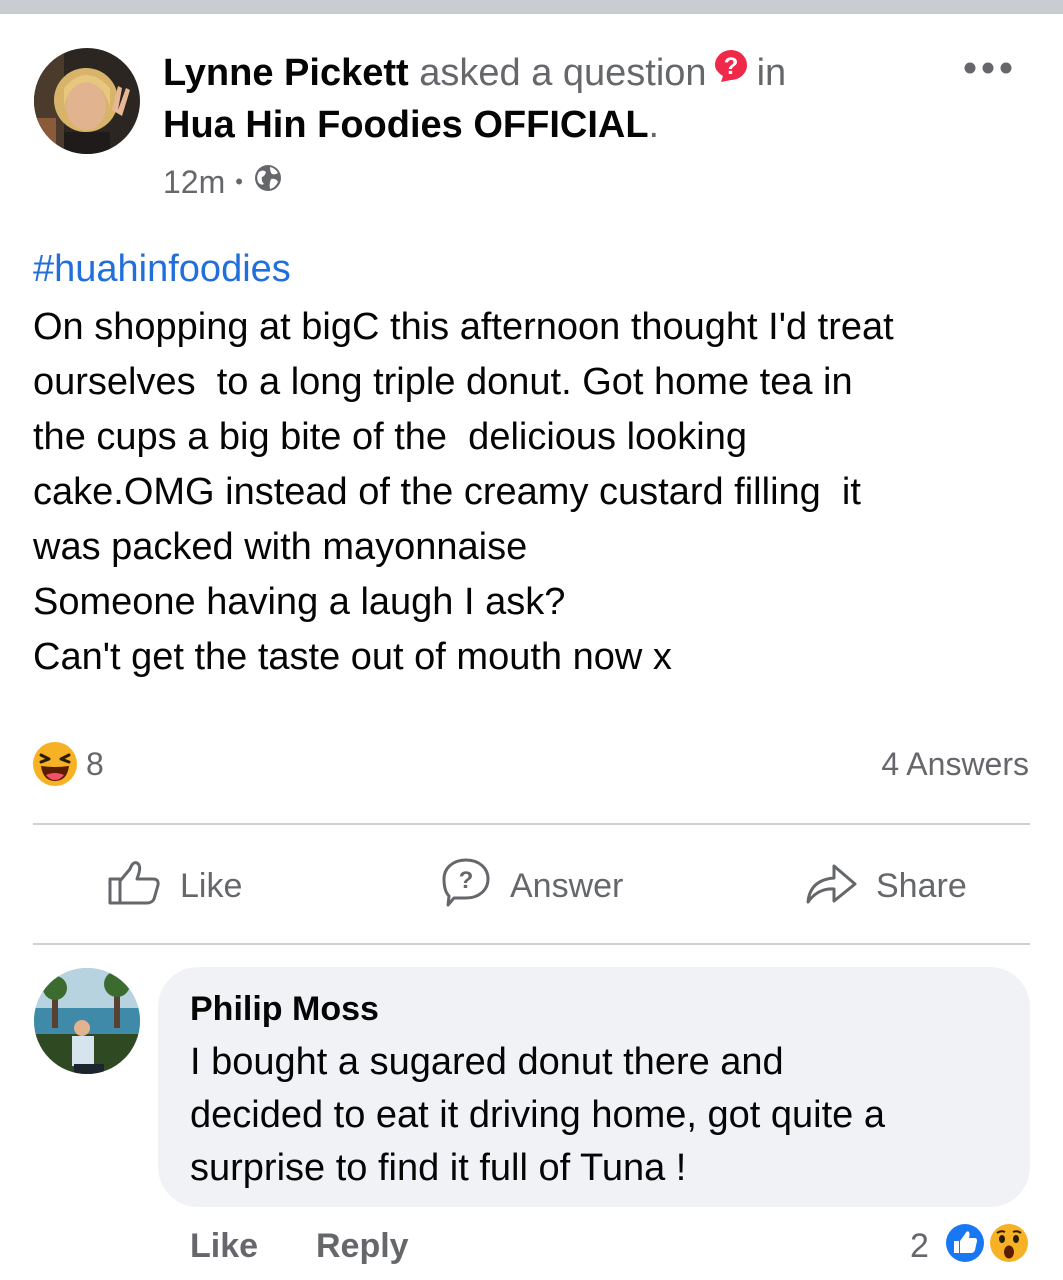 The image size is (1063, 1280). I want to click on thumbs-up-icon, so click(143, 886).